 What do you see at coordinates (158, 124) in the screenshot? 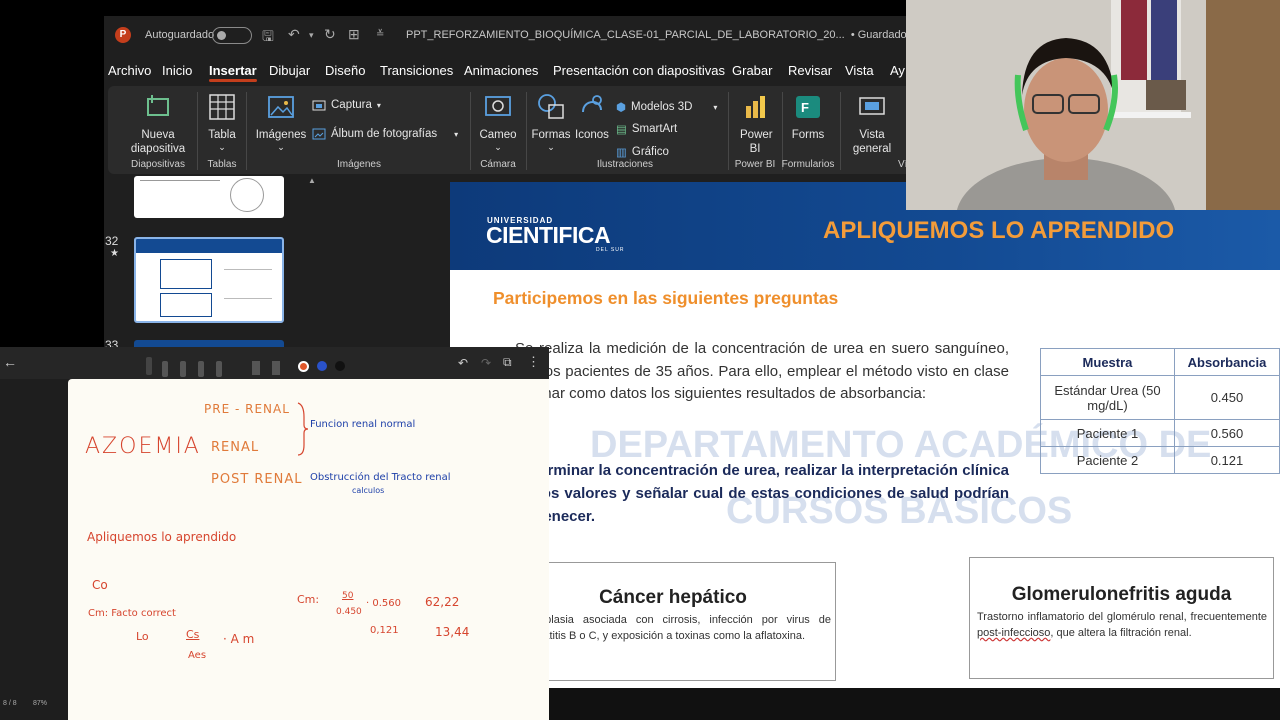
I see `new-slide-button: Nueva diapositiva` at bounding box center [158, 124].